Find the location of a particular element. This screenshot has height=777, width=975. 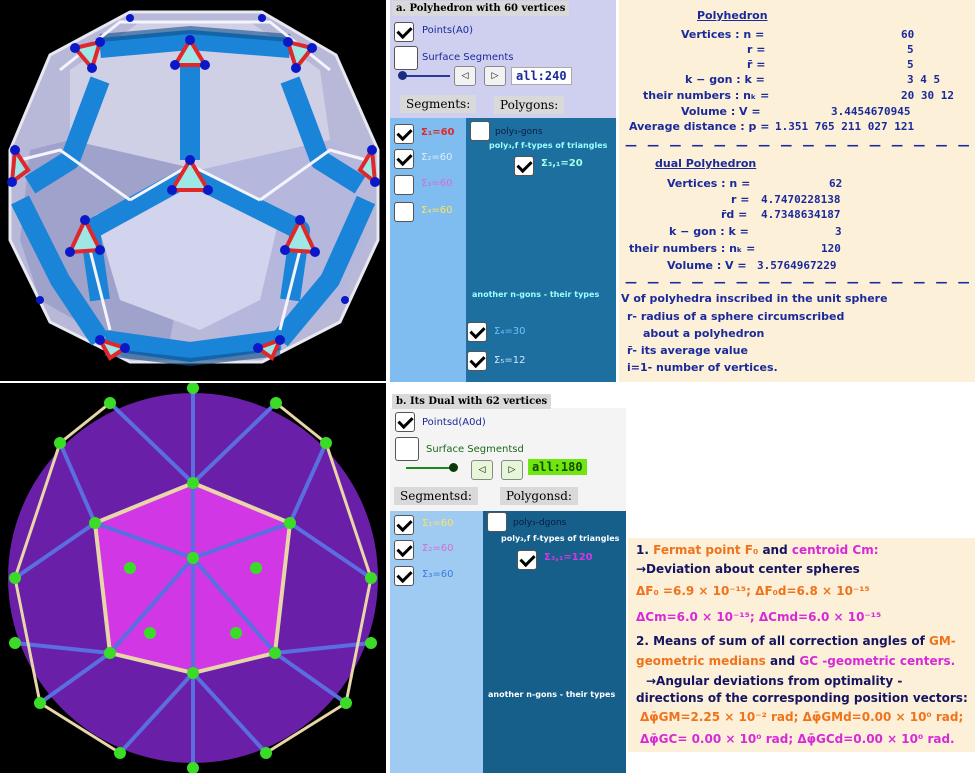

dual-row-1-value: 4.7470228138 is located at coordinates (801, 199).